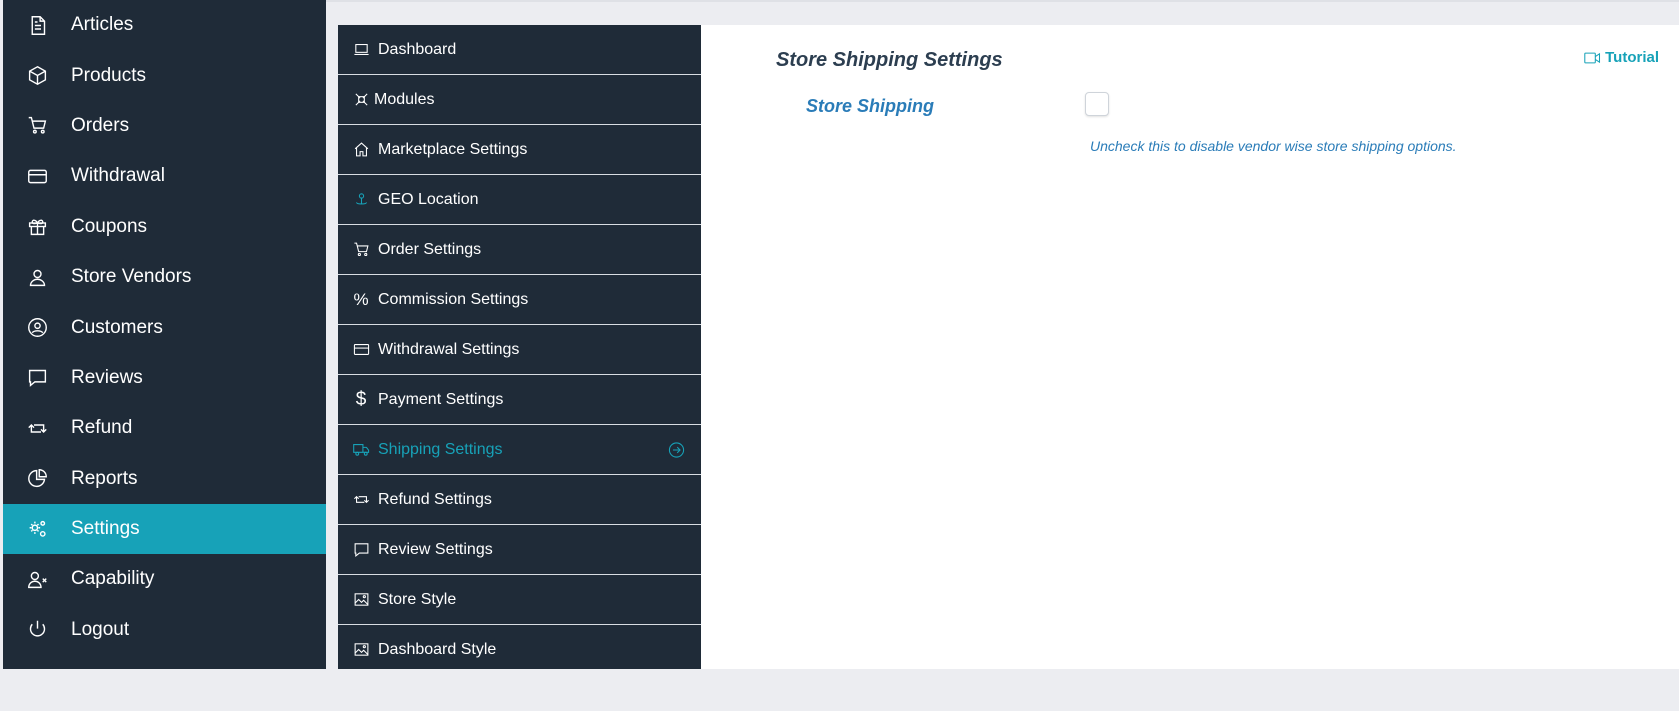 This screenshot has height=711, width=1679. Describe the element at coordinates (435, 549) in the screenshot. I see `settings-item-label: Review Settings` at that location.